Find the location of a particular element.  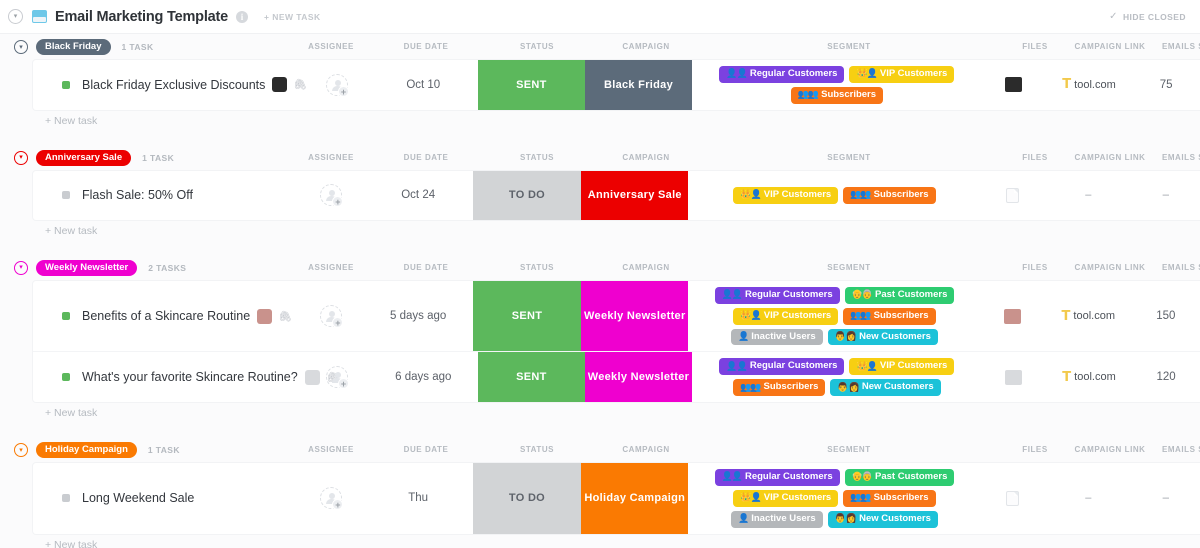

campaign-link-cell: – is located at coordinates (1088, 195).